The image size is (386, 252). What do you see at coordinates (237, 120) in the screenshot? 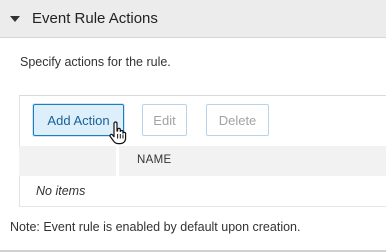
I see `delete-button: Delete` at bounding box center [237, 120].